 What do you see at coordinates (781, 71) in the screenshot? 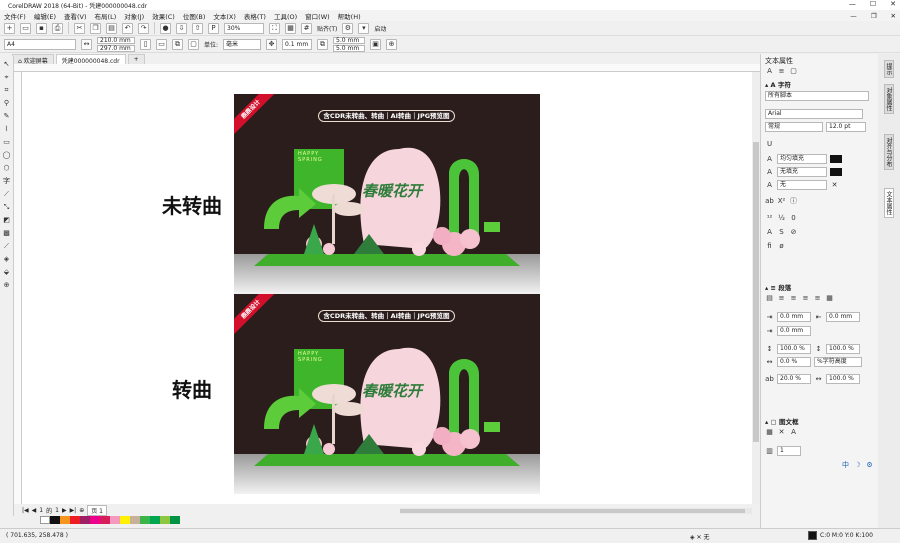
I see `para-mode-icon: ≡` at bounding box center [781, 71].